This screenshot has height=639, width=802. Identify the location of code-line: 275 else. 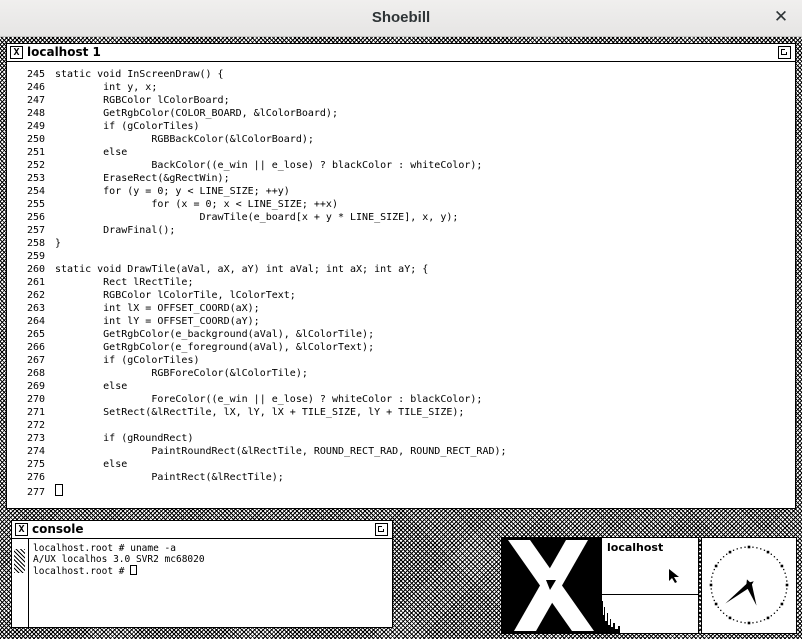
(401, 464).